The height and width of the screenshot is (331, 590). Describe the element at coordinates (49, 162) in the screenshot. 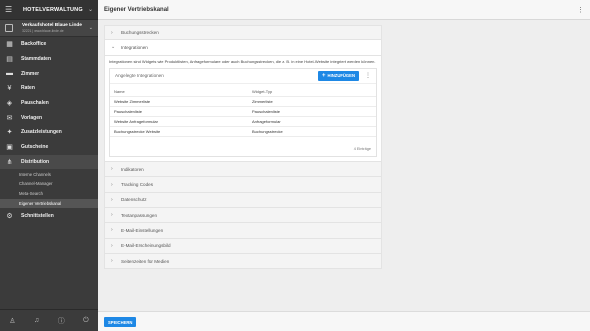

I see `sidebar-item-distribution: ⋔ Distribution` at that location.